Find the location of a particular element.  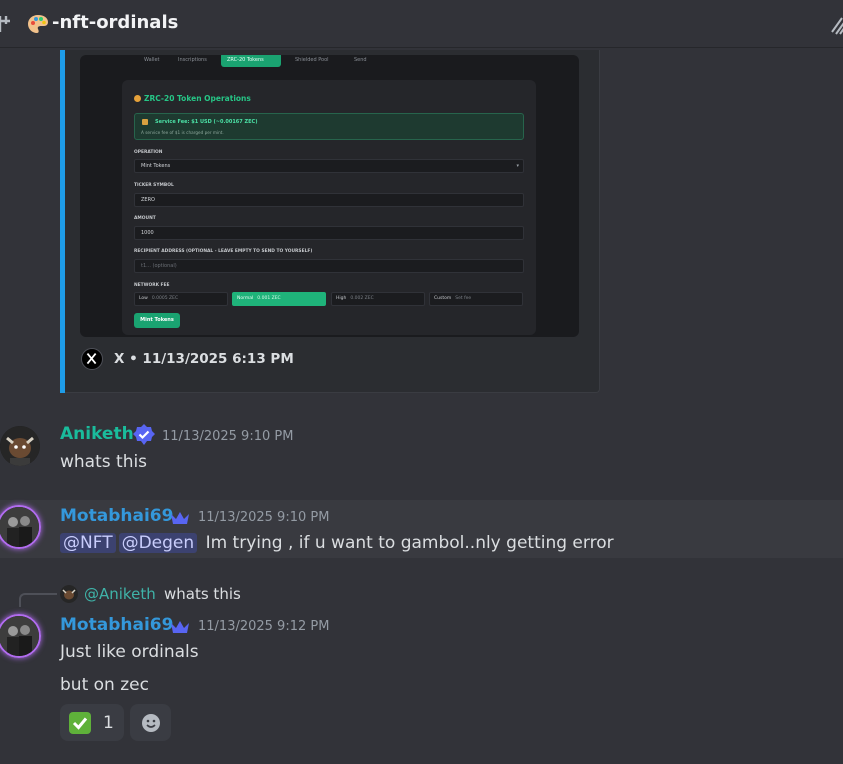

mock-network-fee-label: NETWORK FEE is located at coordinates (152, 285).